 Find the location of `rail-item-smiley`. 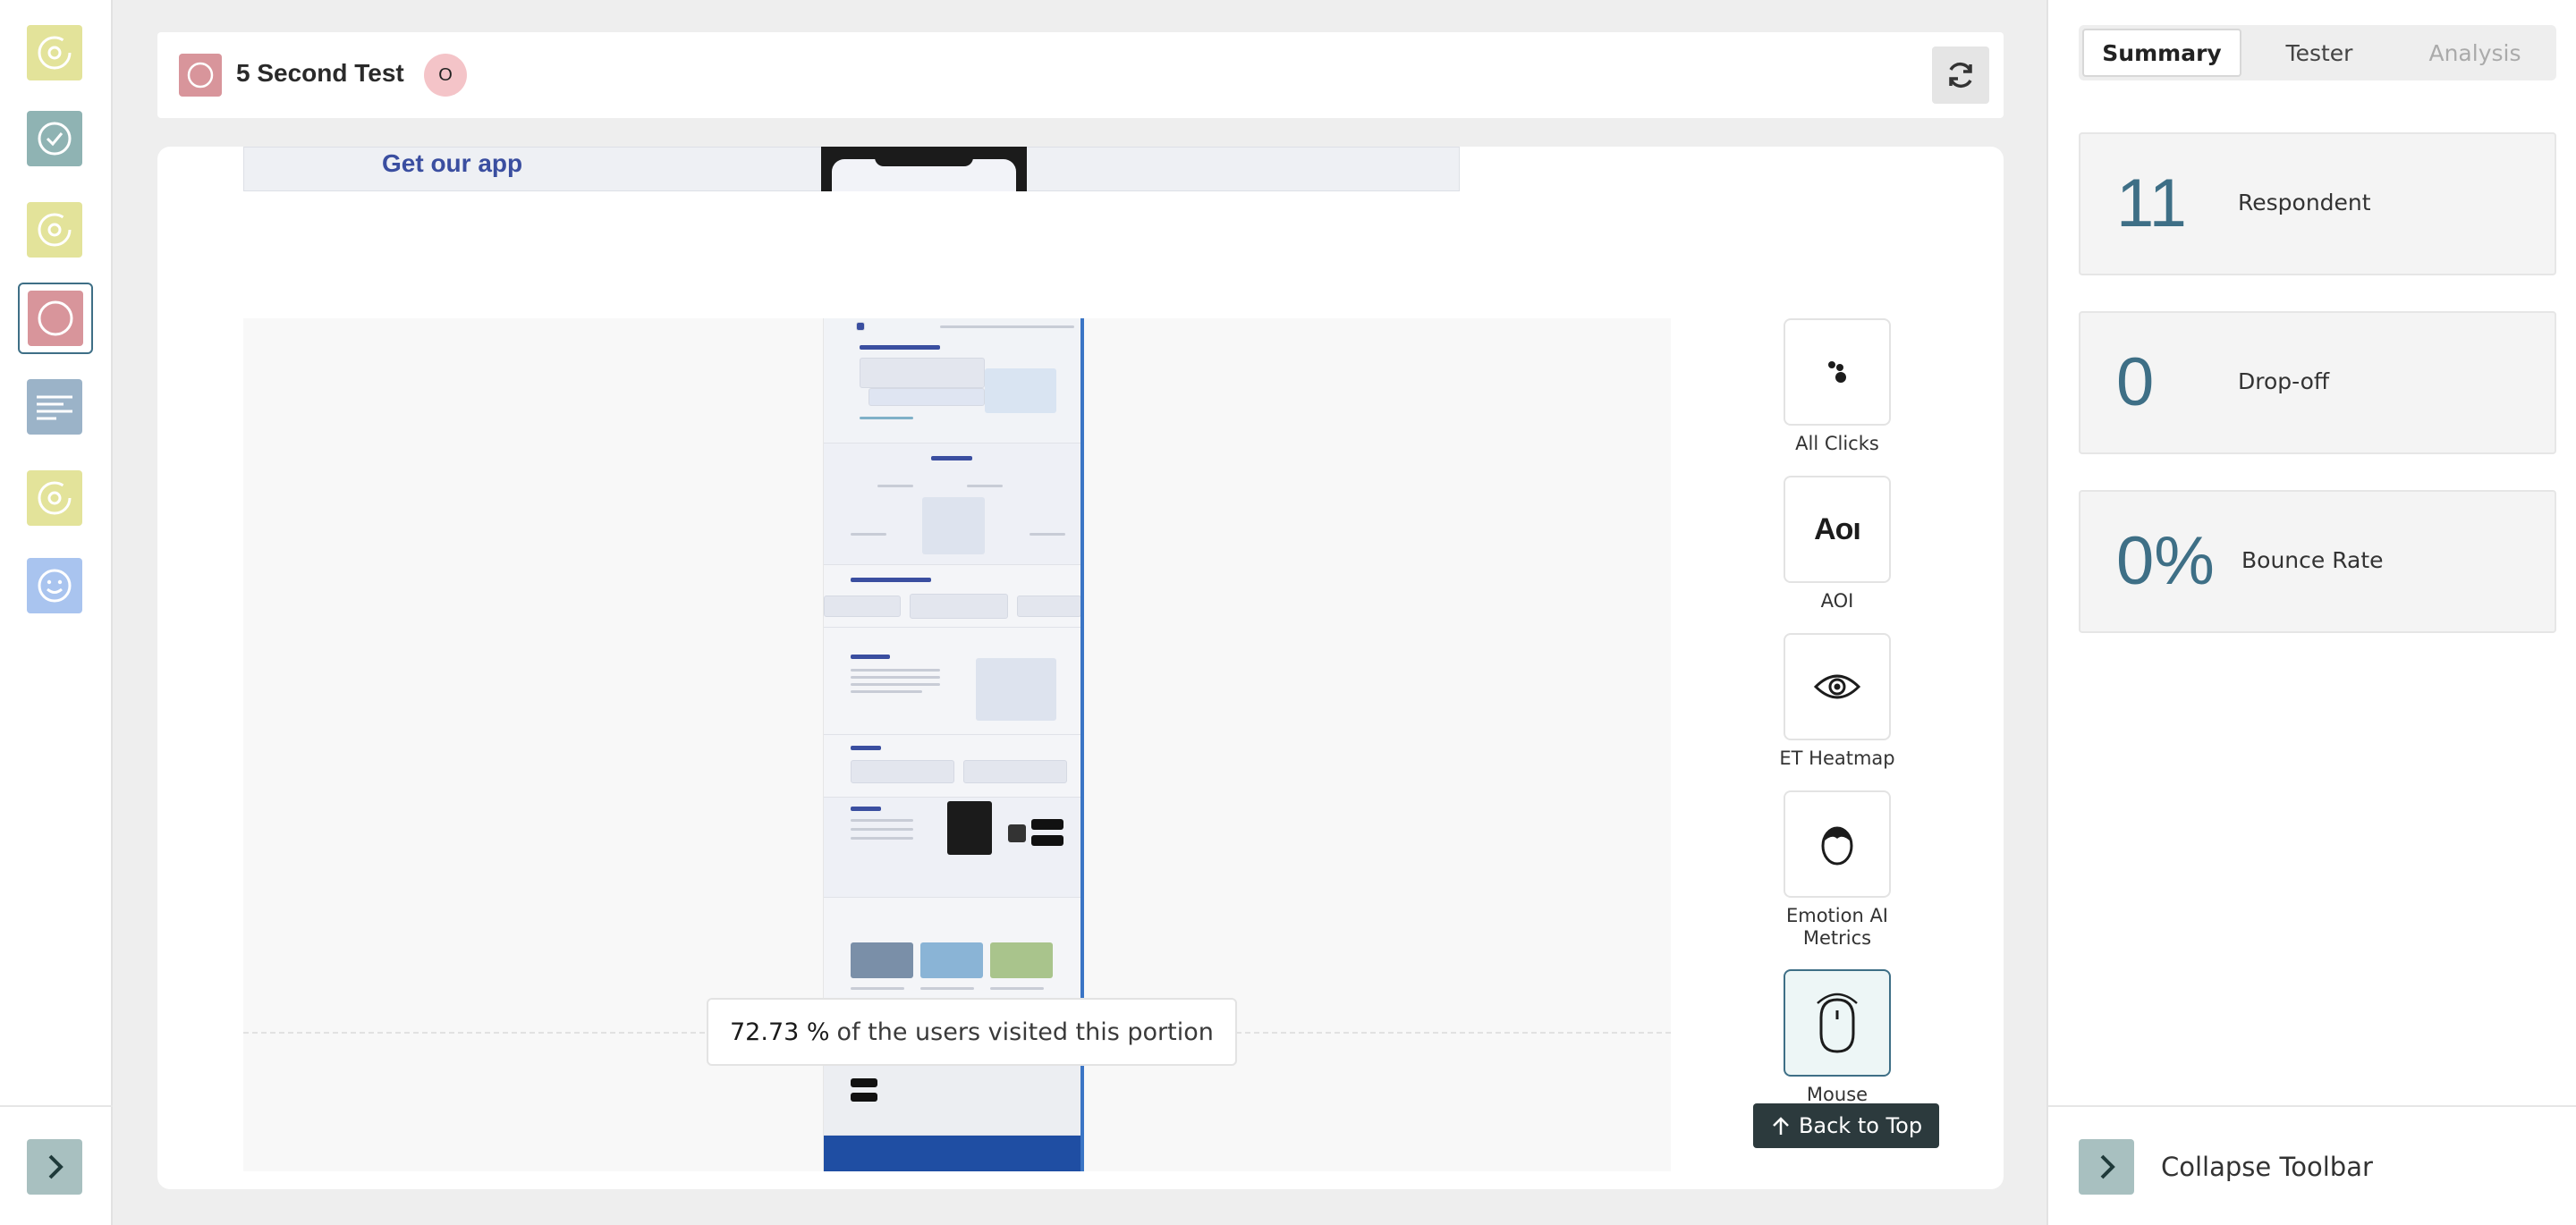

rail-item-smiley is located at coordinates (54, 585).